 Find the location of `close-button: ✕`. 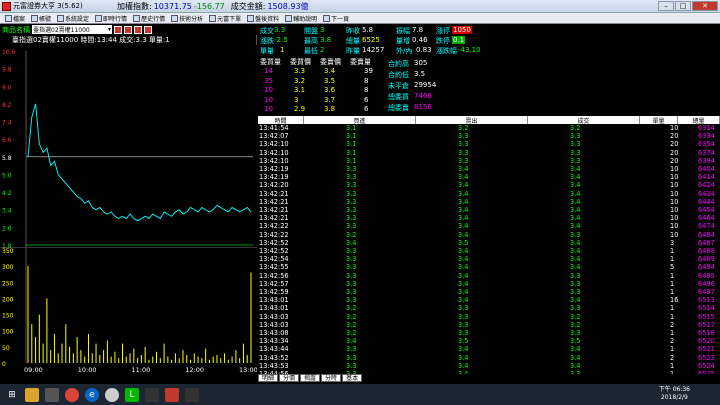

close-button: ✕ is located at coordinates (705, 6).